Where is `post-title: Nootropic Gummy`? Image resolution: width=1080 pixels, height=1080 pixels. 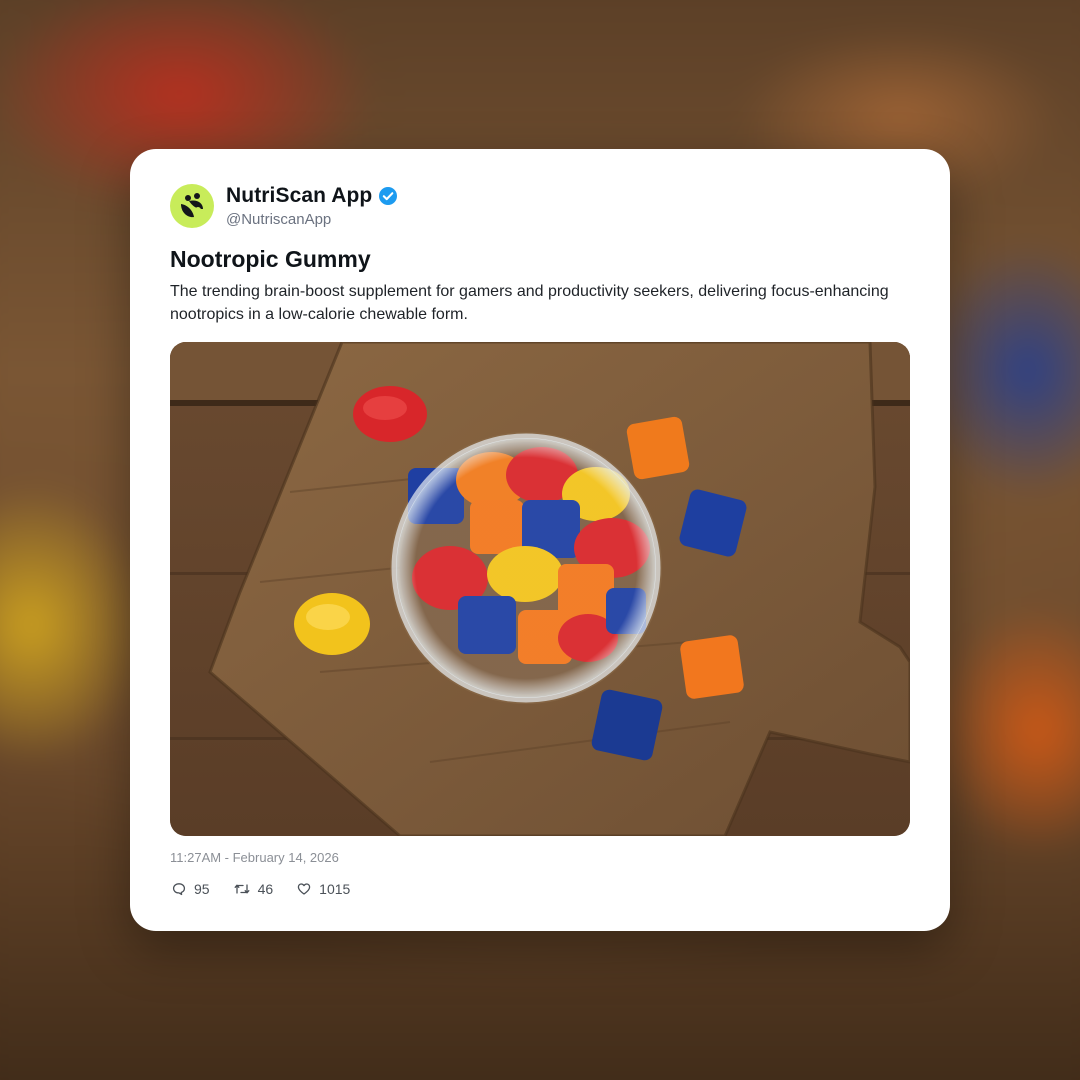
post-title: Nootropic Gummy is located at coordinates (270, 259).